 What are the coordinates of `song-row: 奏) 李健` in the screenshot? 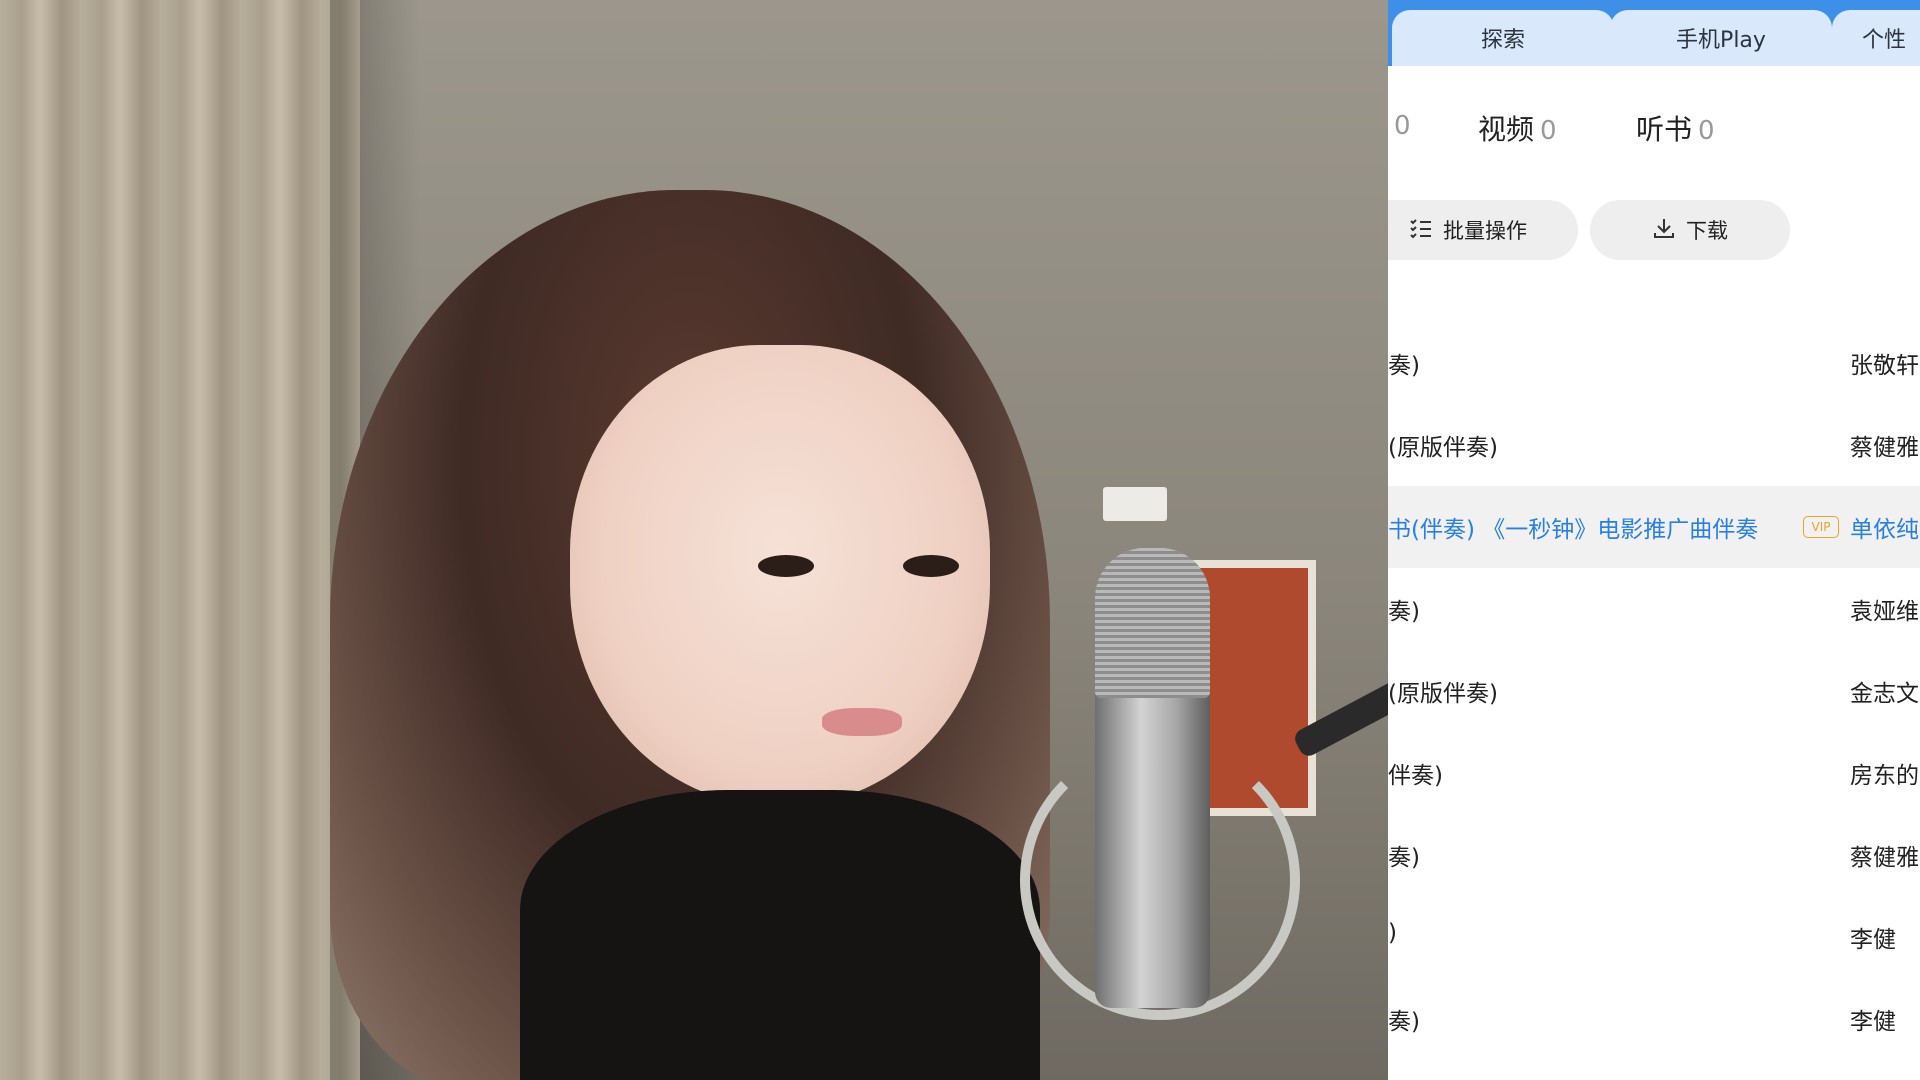 It's located at (1654, 1019).